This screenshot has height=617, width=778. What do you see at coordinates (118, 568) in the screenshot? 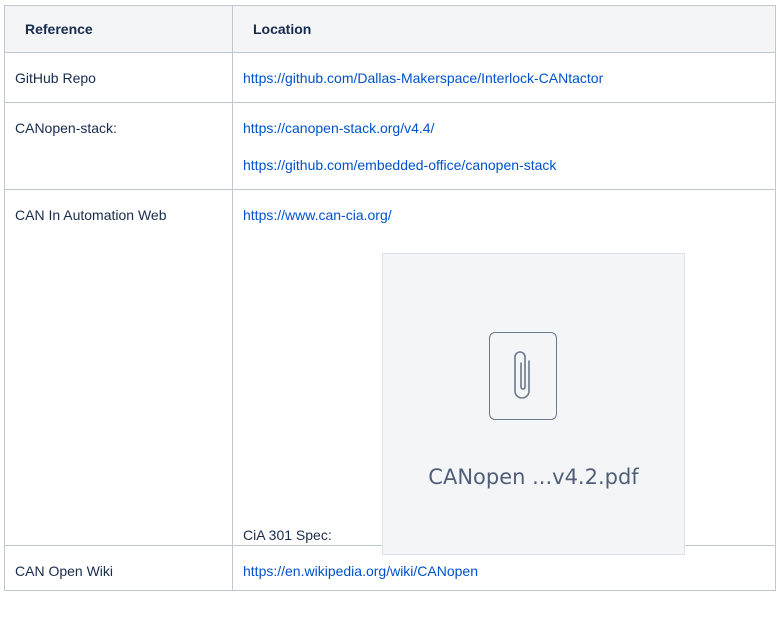
I see `reference-cell: CAN Open Wiki` at bounding box center [118, 568].